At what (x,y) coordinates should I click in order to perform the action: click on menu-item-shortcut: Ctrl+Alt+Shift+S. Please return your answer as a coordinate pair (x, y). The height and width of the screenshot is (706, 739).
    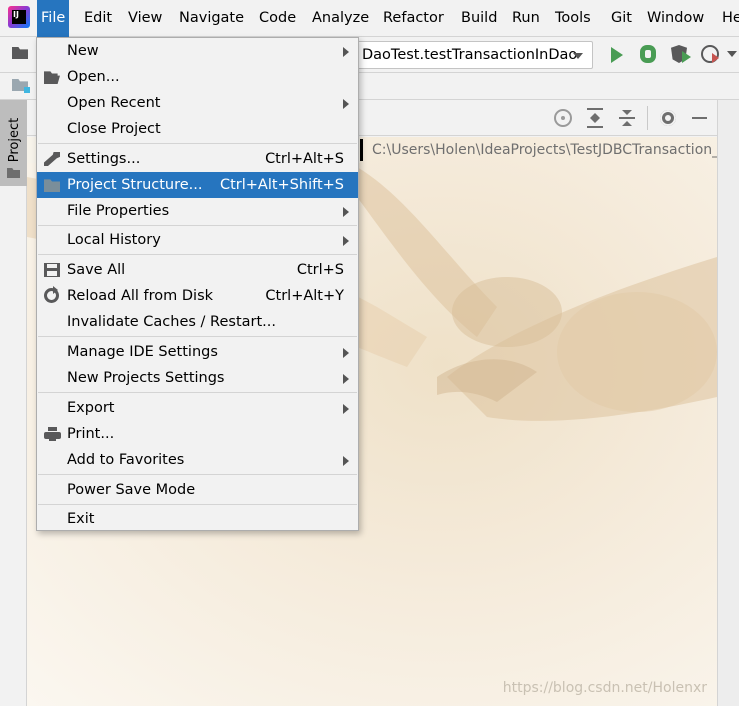
    Looking at the image, I should click on (281, 185).